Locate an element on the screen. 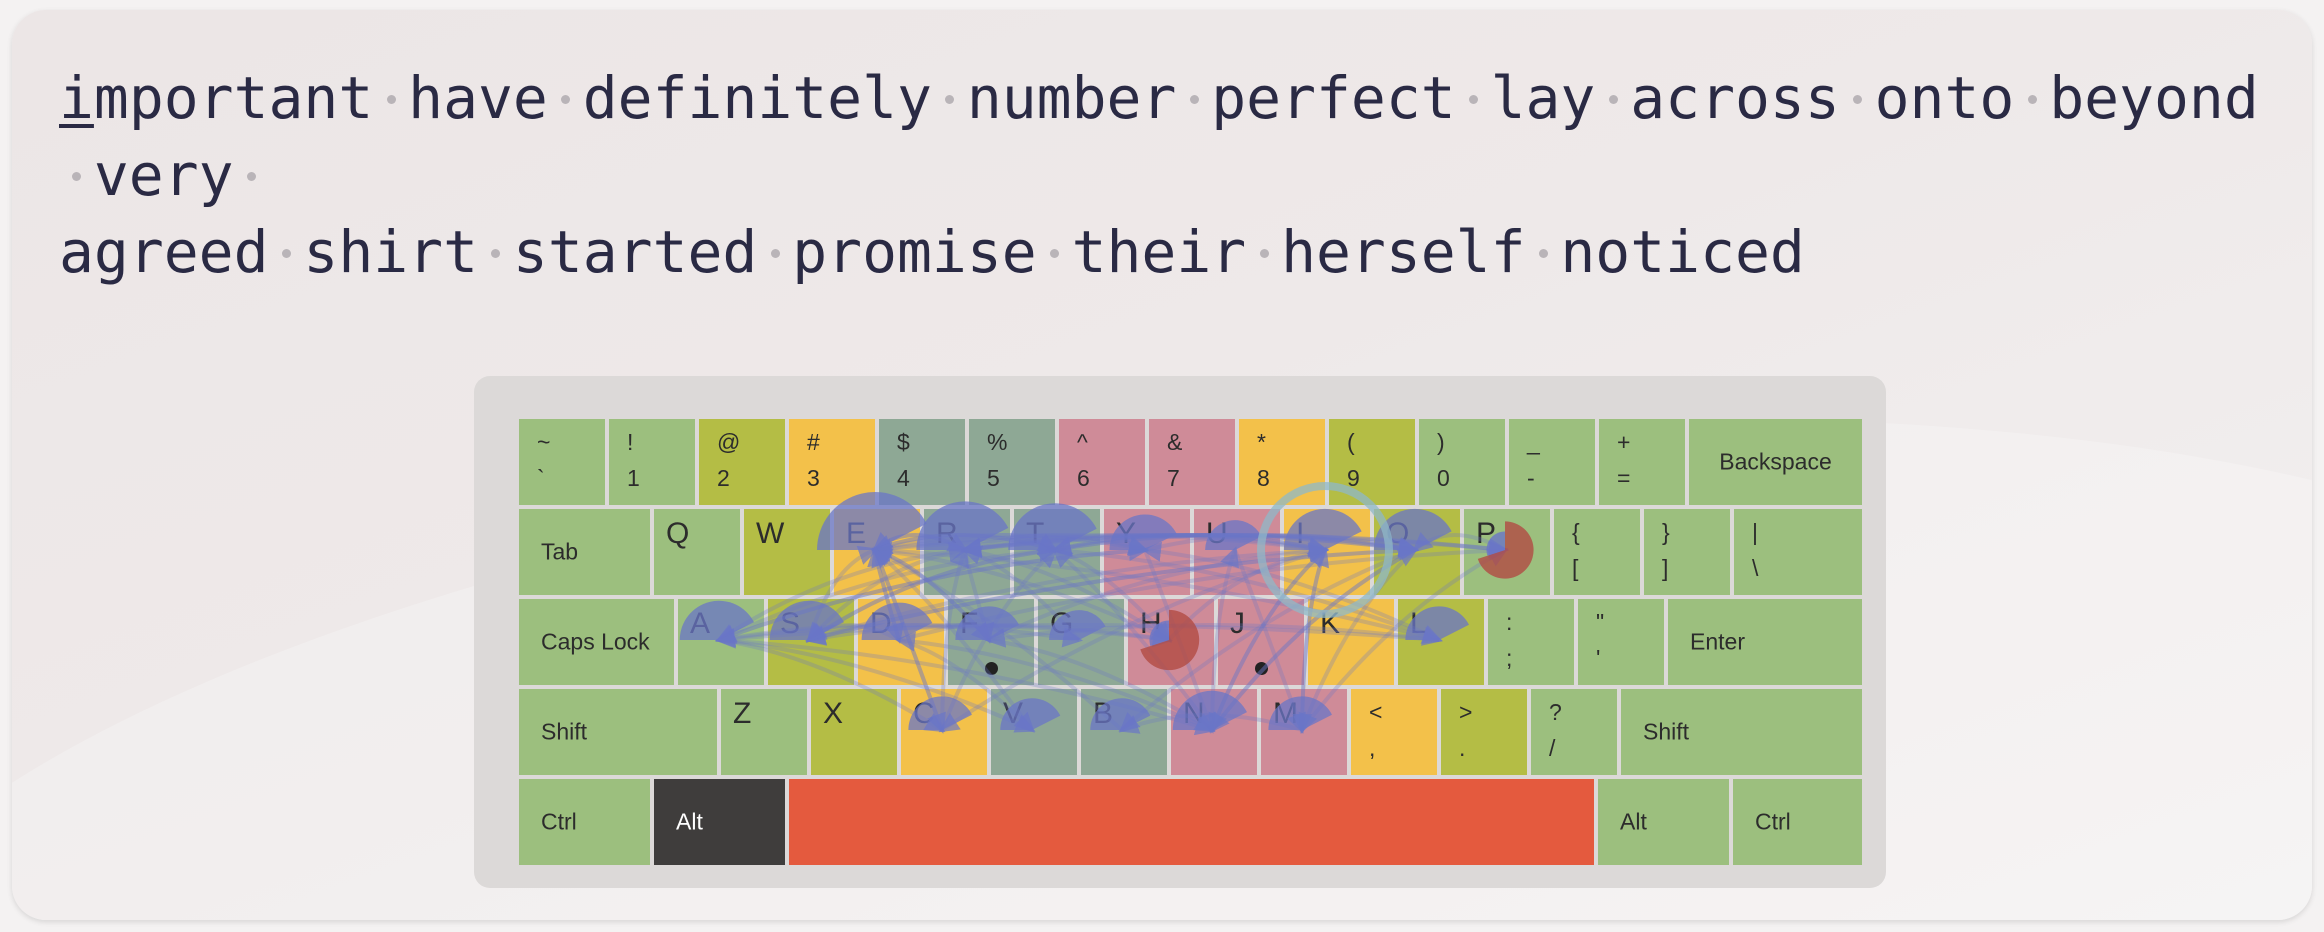 The width and height of the screenshot is (2324, 932). key-2: @2 is located at coordinates (742, 462).